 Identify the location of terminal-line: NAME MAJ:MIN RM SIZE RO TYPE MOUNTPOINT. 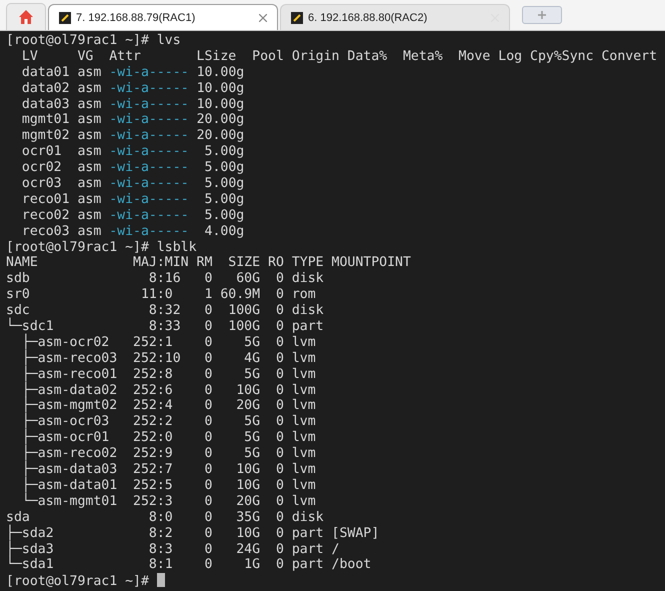
(209, 263).